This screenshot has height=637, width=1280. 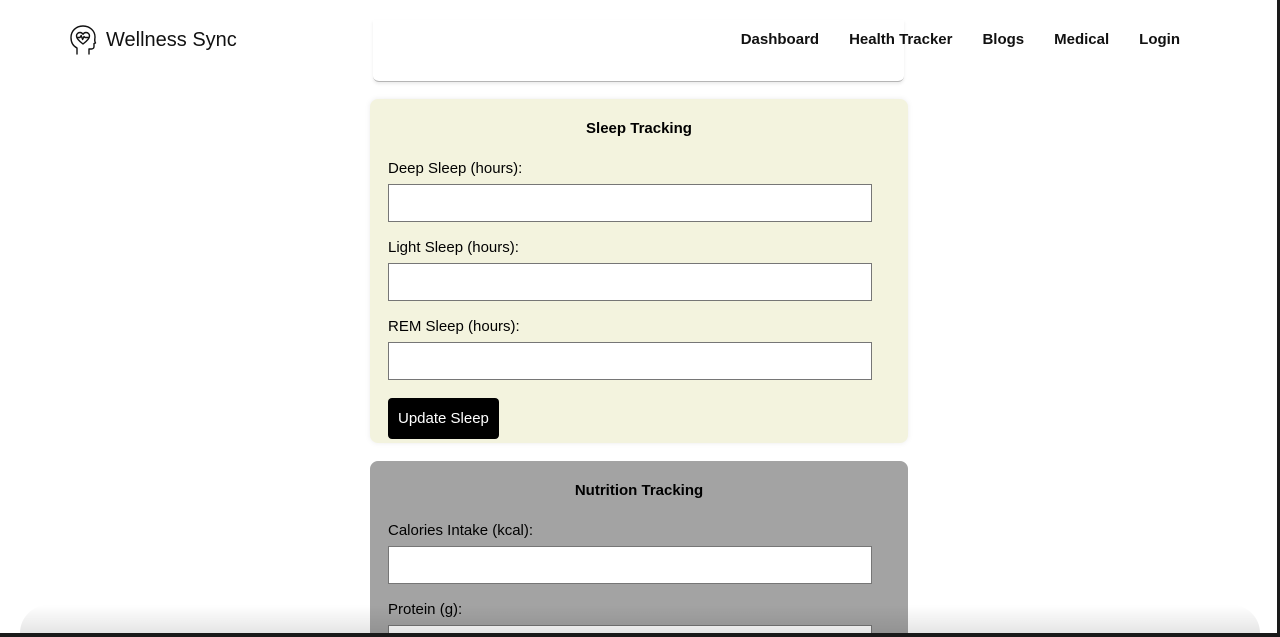 What do you see at coordinates (630, 282) in the screenshot?
I see `light-sleep-input` at bounding box center [630, 282].